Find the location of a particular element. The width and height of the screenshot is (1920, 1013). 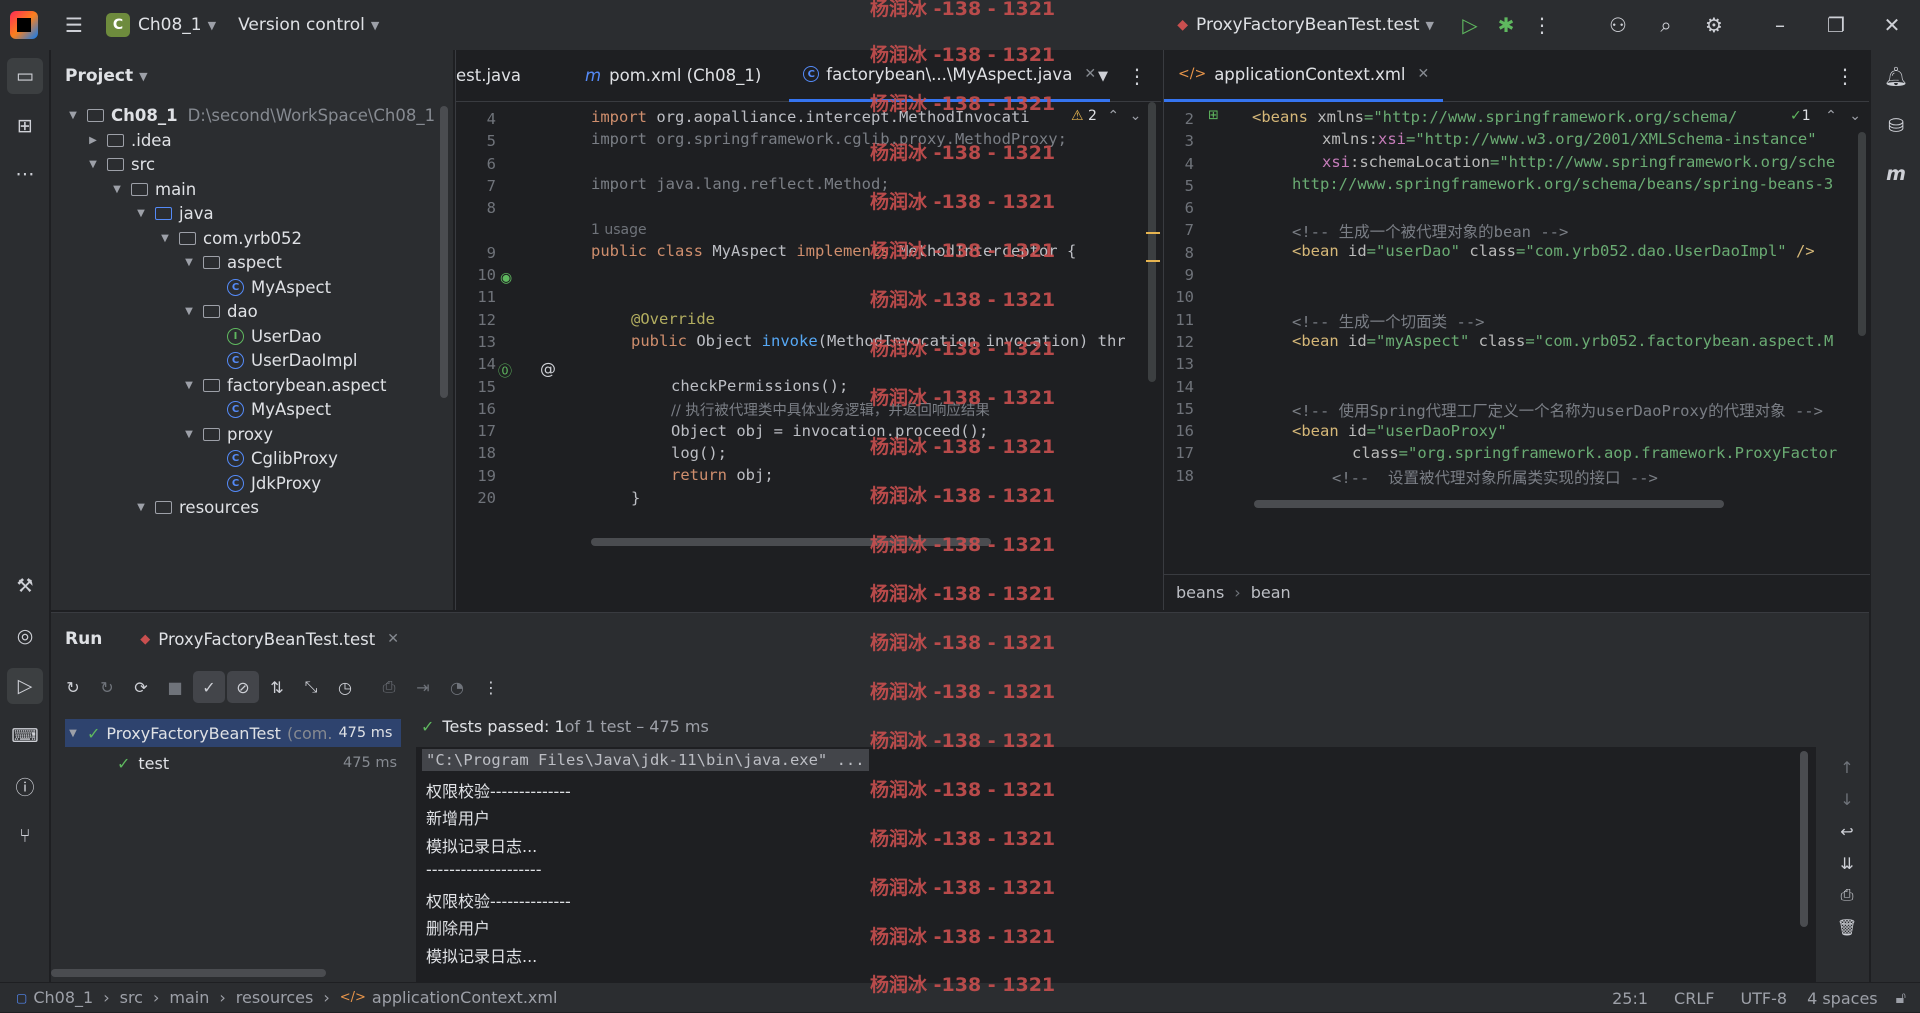

tree-node-resources: ▼ resources is located at coordinates (196, 507).